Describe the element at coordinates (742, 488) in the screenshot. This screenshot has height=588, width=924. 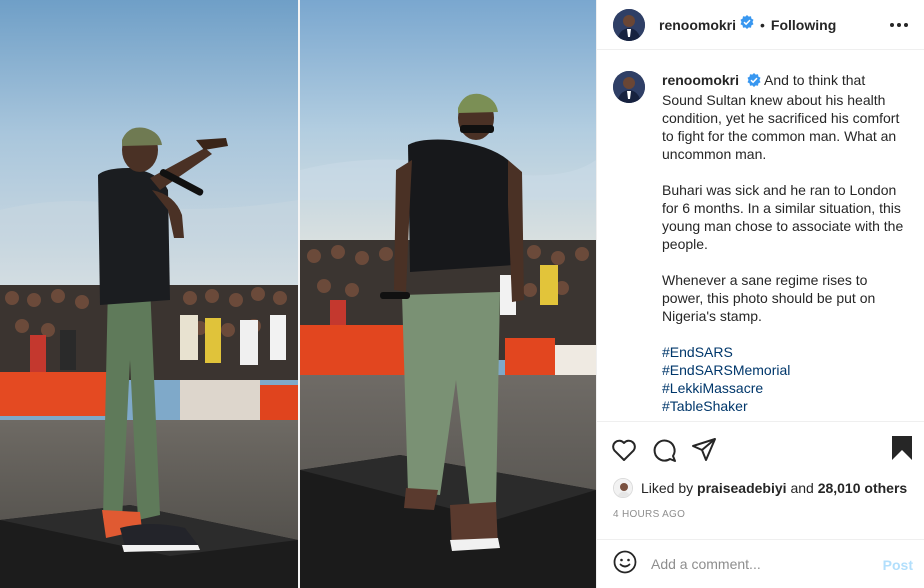
I see `liker-username: praiseadebiyi` at that location.